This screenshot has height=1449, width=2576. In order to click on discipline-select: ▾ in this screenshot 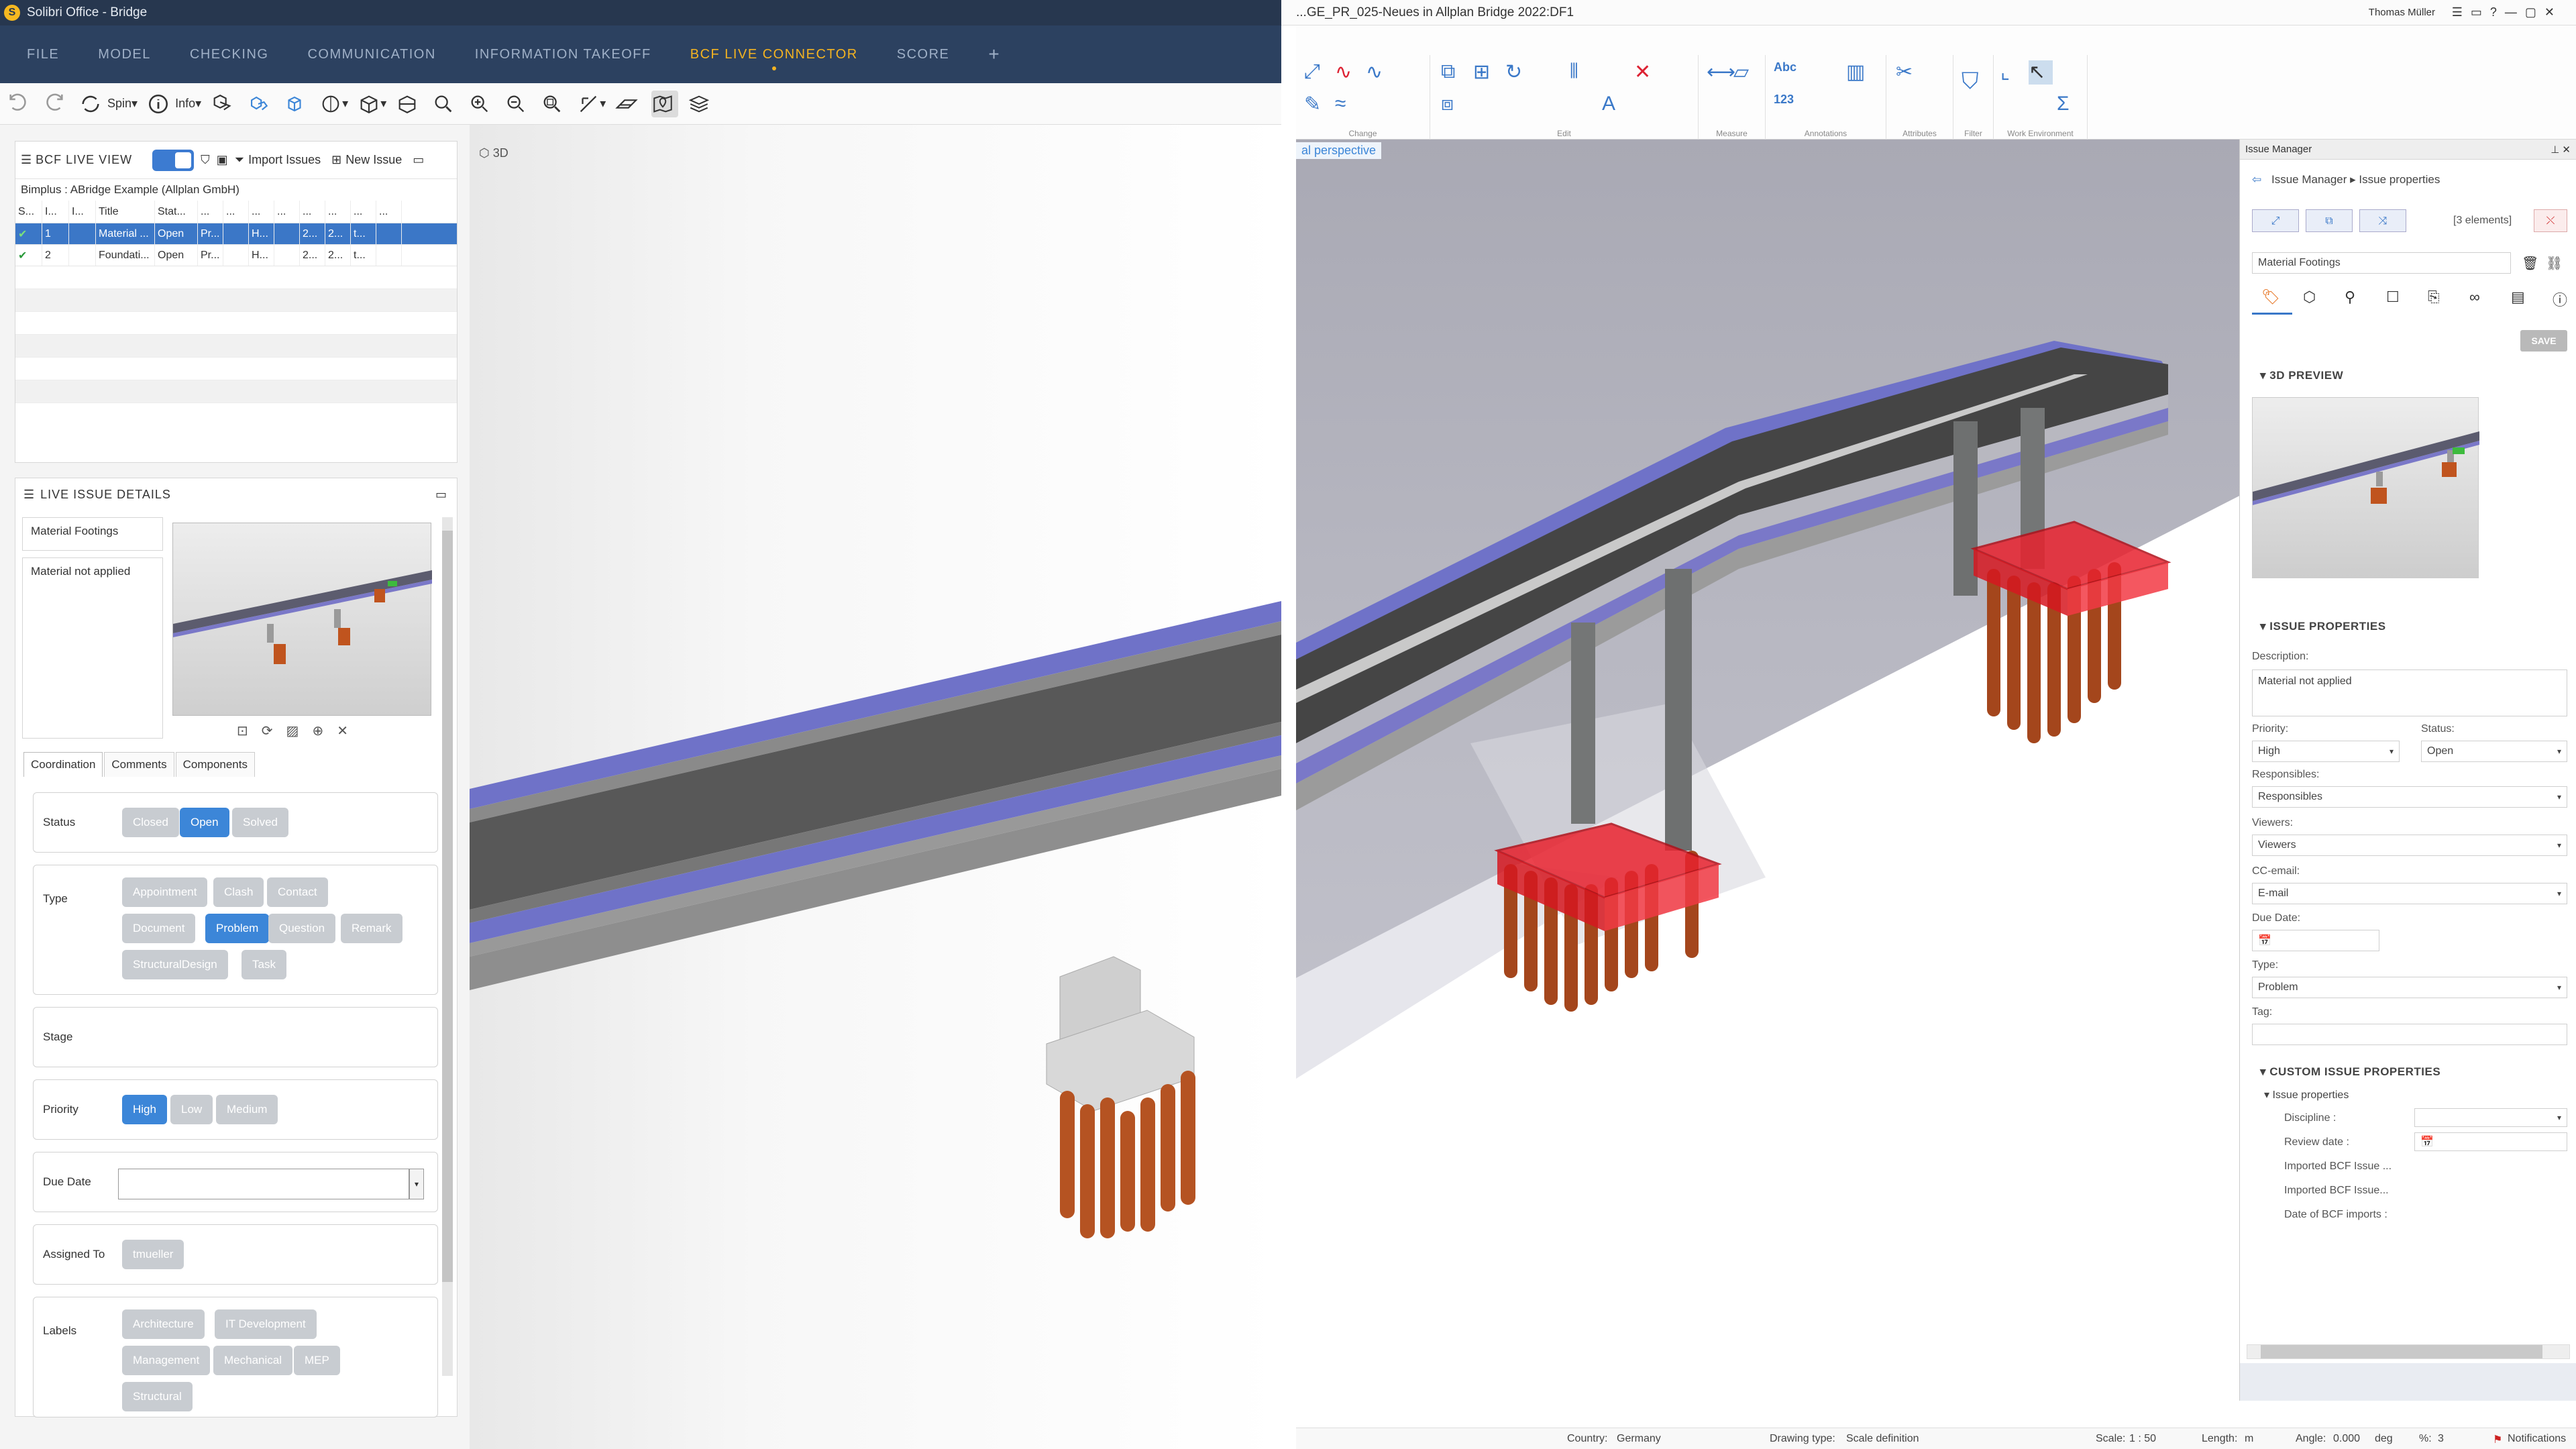, I will do `click(2490, 1117)`.